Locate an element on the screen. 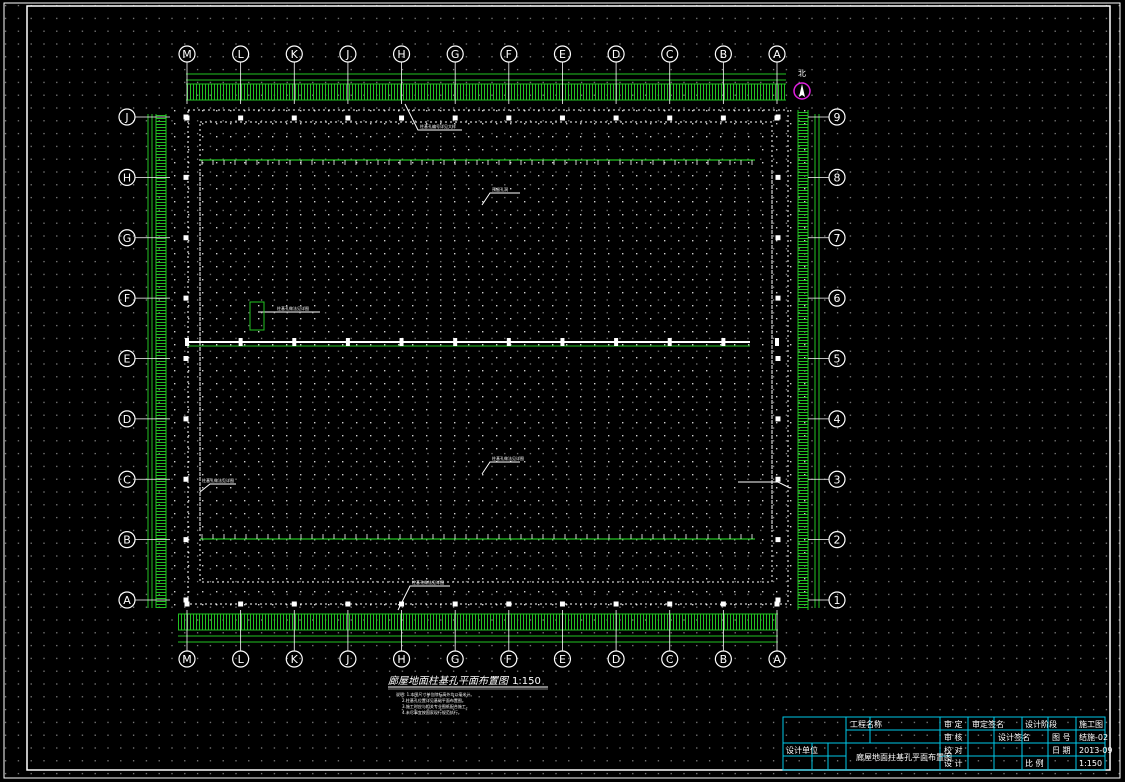  grid-bubble-top-d-label: D is located at coordinates (616, 54).